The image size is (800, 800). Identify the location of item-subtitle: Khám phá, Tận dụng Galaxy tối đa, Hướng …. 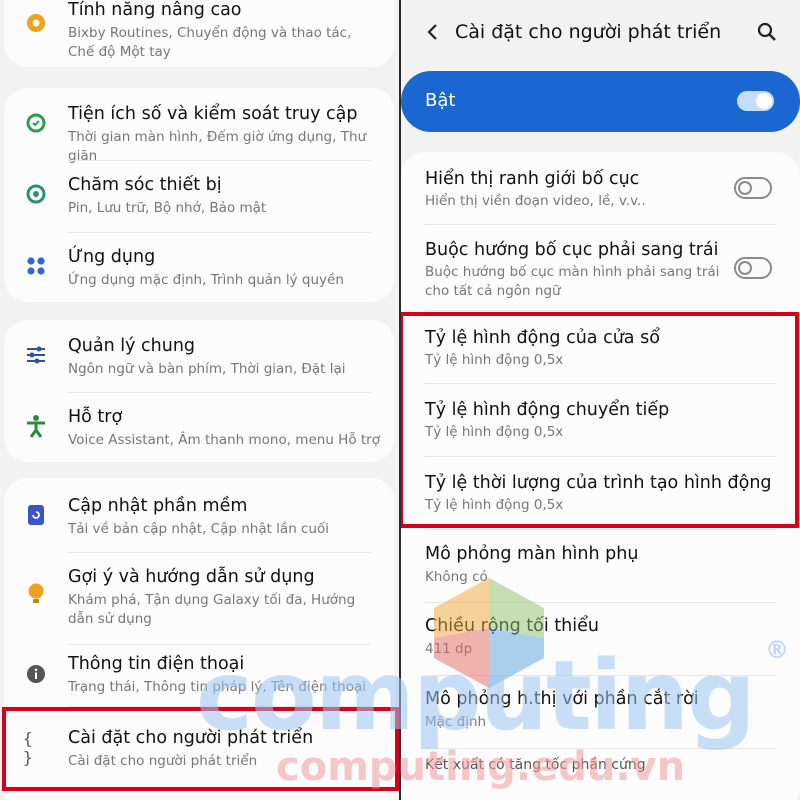
(212, 609).